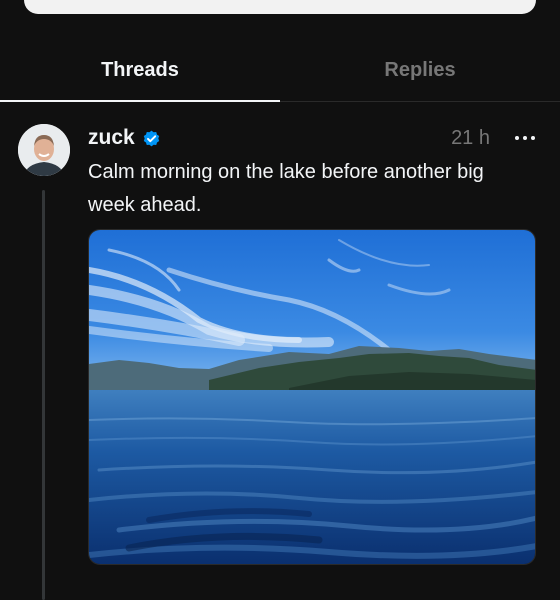  Describe the element at coordinates (43, 395) in the screenshot. I see `thread-line` at that location.